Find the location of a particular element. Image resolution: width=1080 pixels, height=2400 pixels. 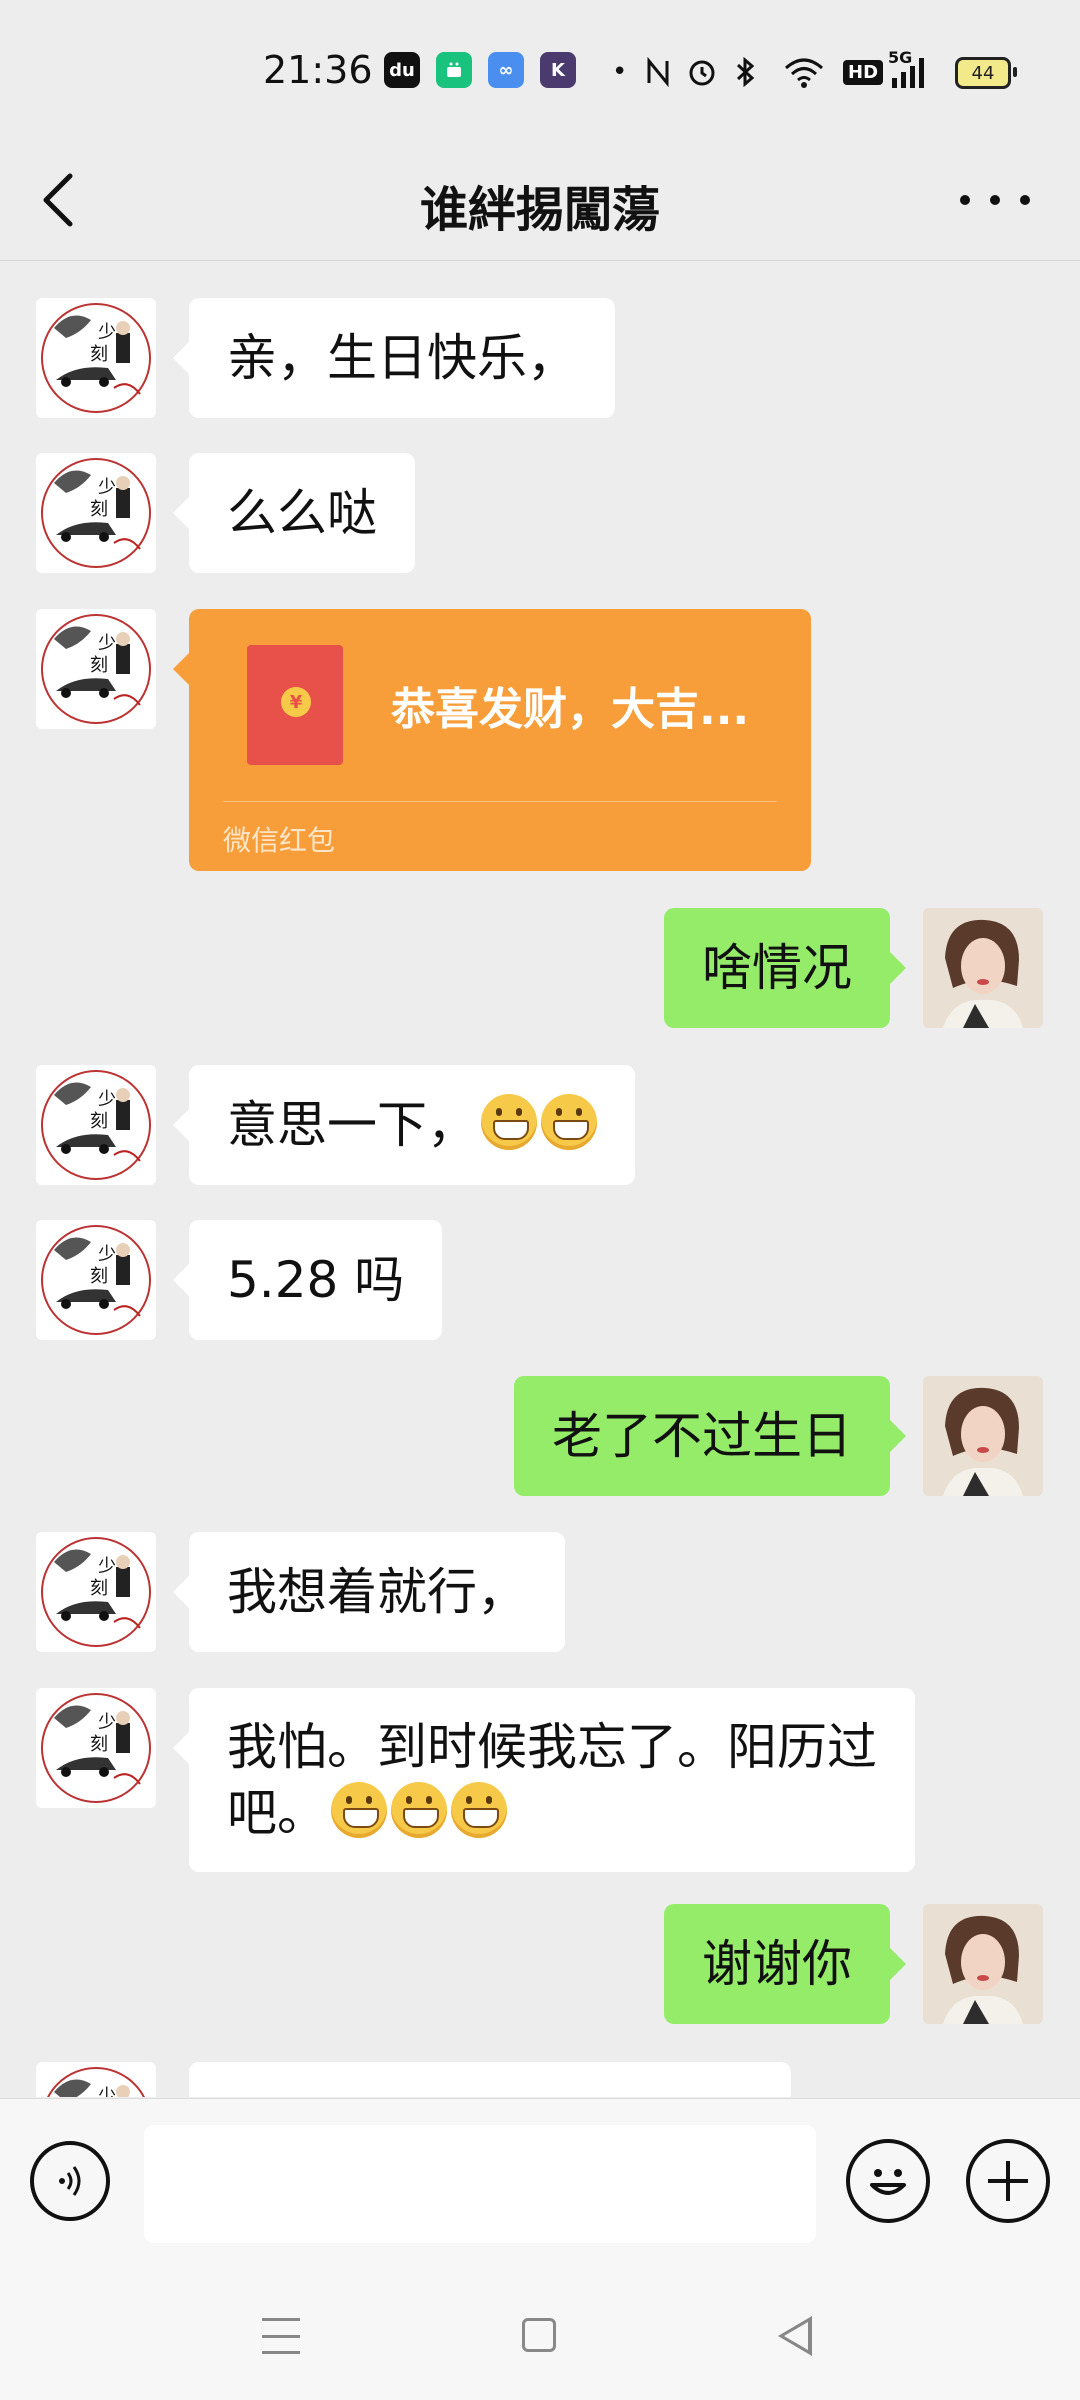

home-button is located at coordinates (539, 2335).